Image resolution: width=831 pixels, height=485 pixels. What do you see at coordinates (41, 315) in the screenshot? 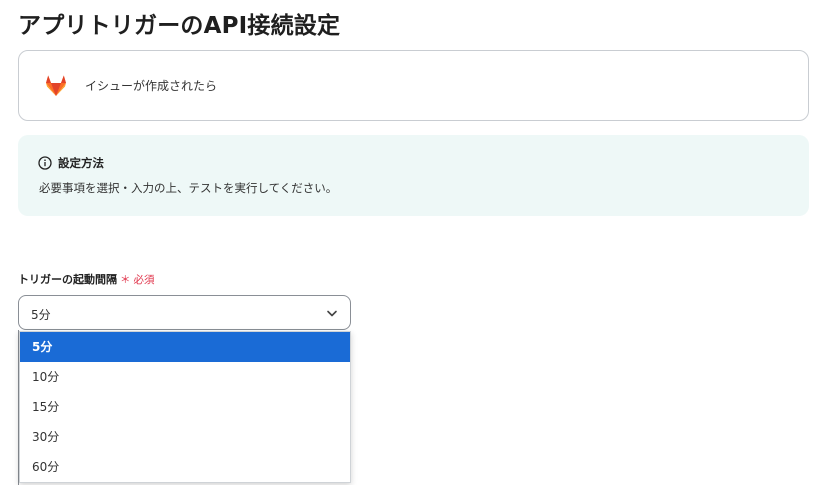
I see `interval-select-value: 5分` at bounding box center [41, 315].